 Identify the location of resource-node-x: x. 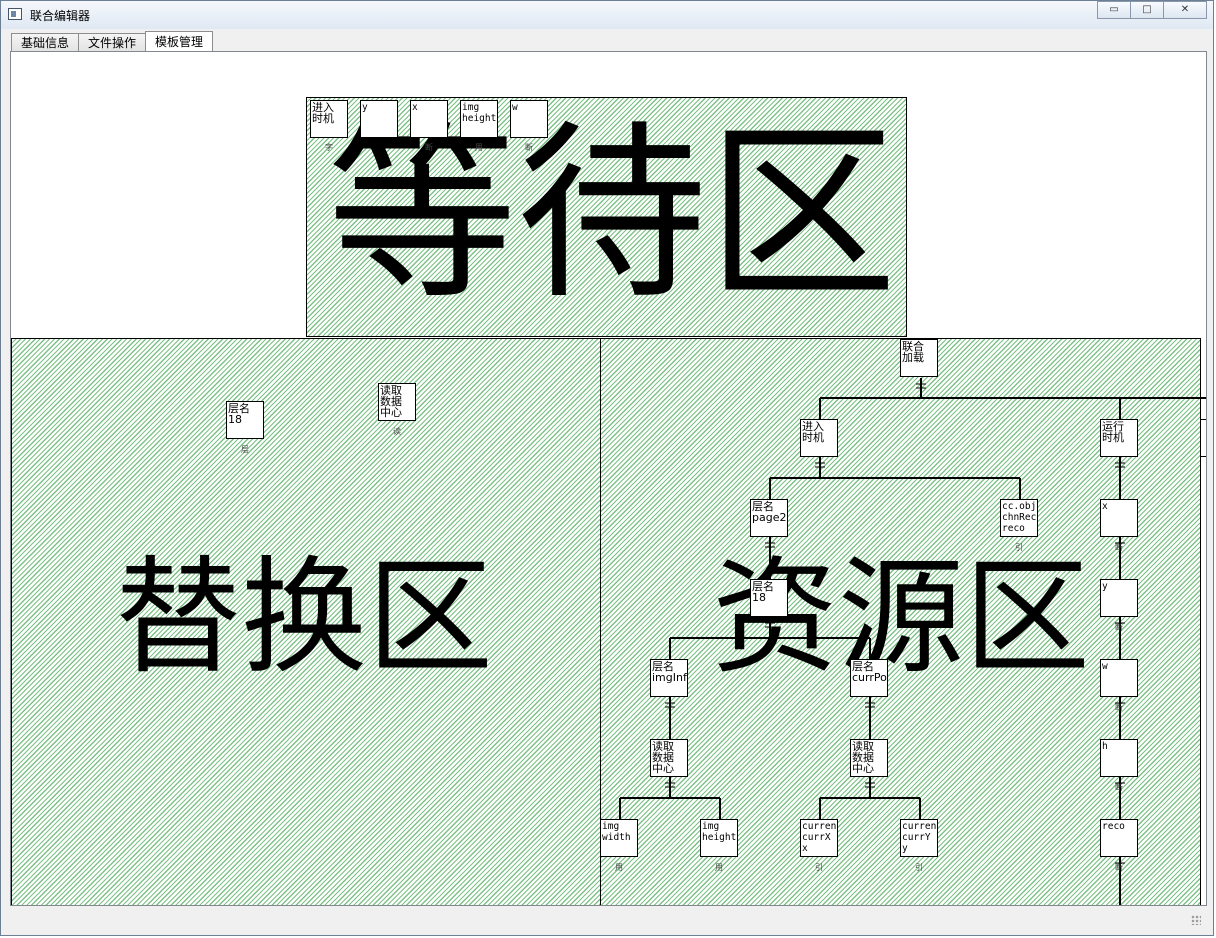
(1119, 518).